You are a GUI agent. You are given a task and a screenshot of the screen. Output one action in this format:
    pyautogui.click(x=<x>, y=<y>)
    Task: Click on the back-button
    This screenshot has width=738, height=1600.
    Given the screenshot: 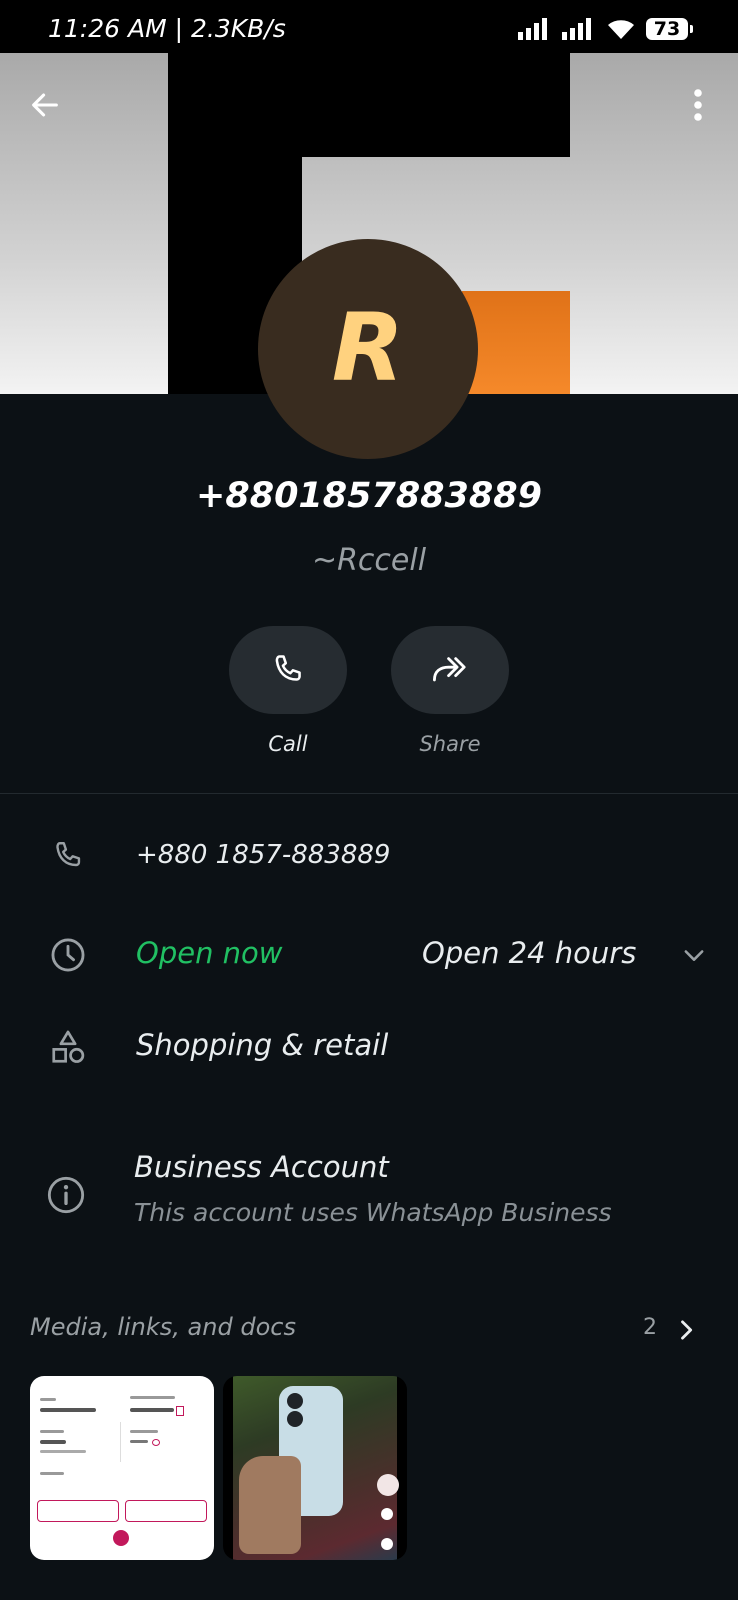 What is the action you would take?
    pyautogui.click(x=45, y=105)
    